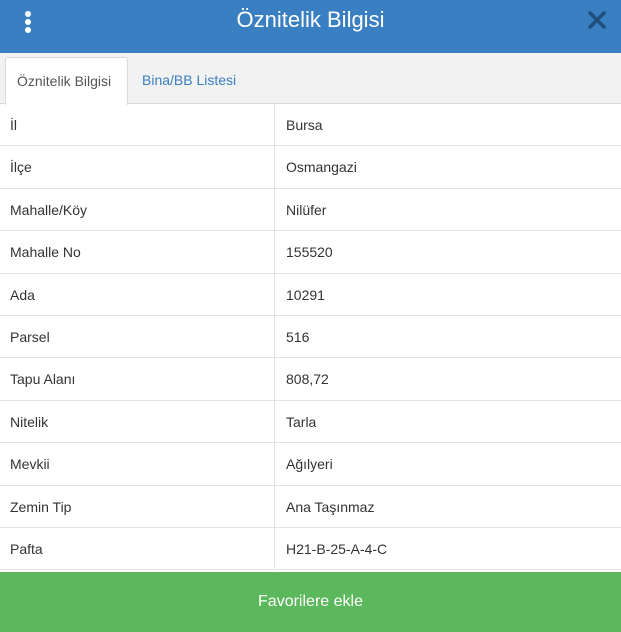 This screenshot has width=621, height=632. I want to click on attribute-key: Zemin Tip, so click(137, 506).